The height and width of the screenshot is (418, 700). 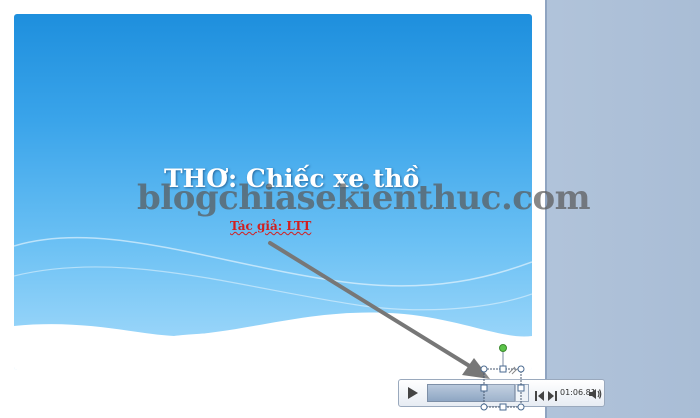 I want to click on resize-handle-bottom-right, so click(x=521, y=407).